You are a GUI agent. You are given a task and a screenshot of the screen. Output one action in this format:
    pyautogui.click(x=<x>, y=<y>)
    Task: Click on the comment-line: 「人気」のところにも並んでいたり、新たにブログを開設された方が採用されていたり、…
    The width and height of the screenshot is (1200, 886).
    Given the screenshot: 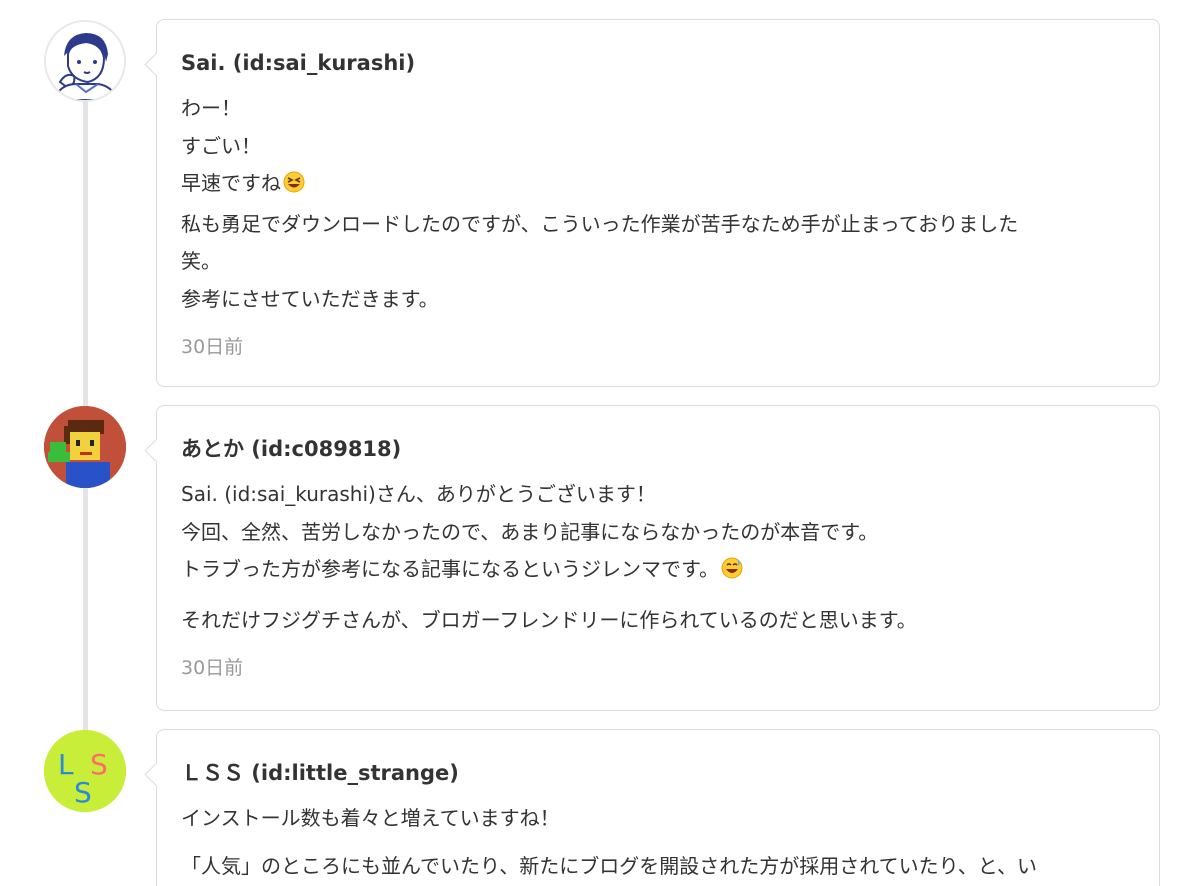 What is the action you would take?
    pyautogui.click(x=609, y=865)
    